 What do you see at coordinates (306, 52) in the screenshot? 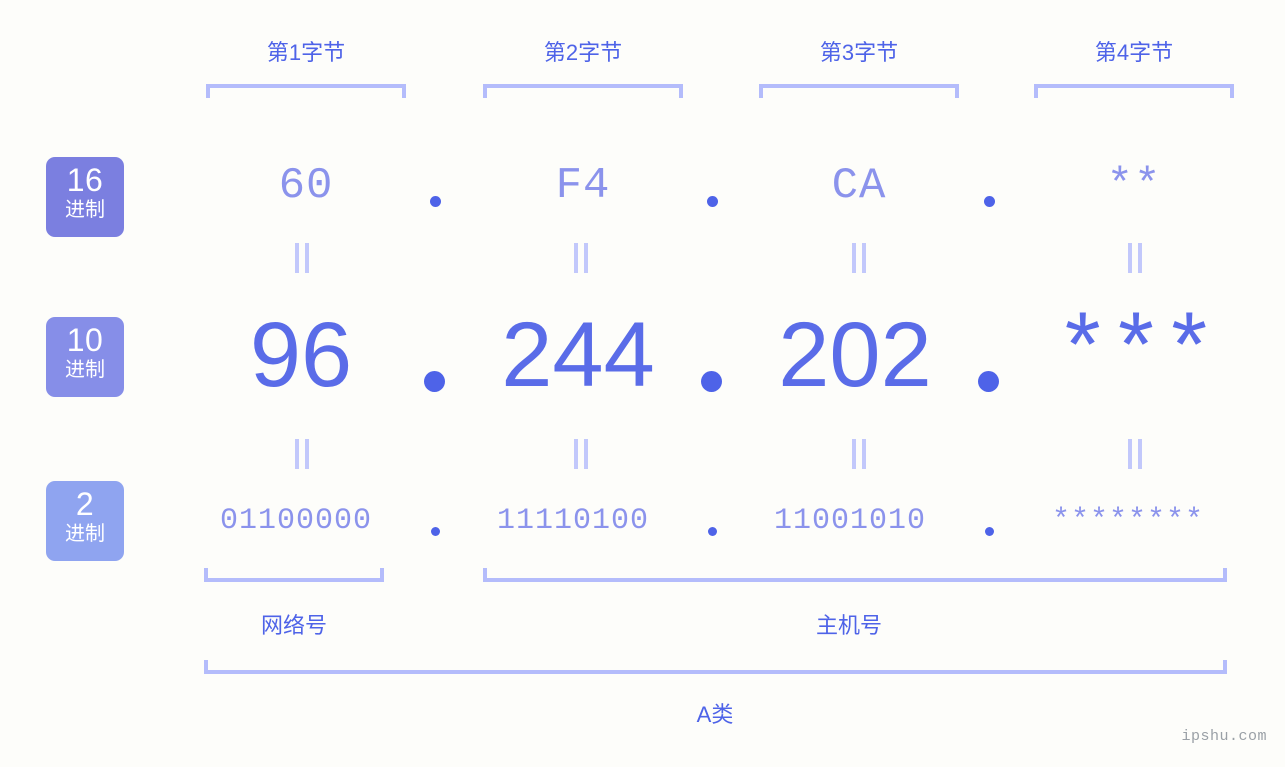
I see `byte-header-label-1: 第1字节` at bounding box center [306, 52].